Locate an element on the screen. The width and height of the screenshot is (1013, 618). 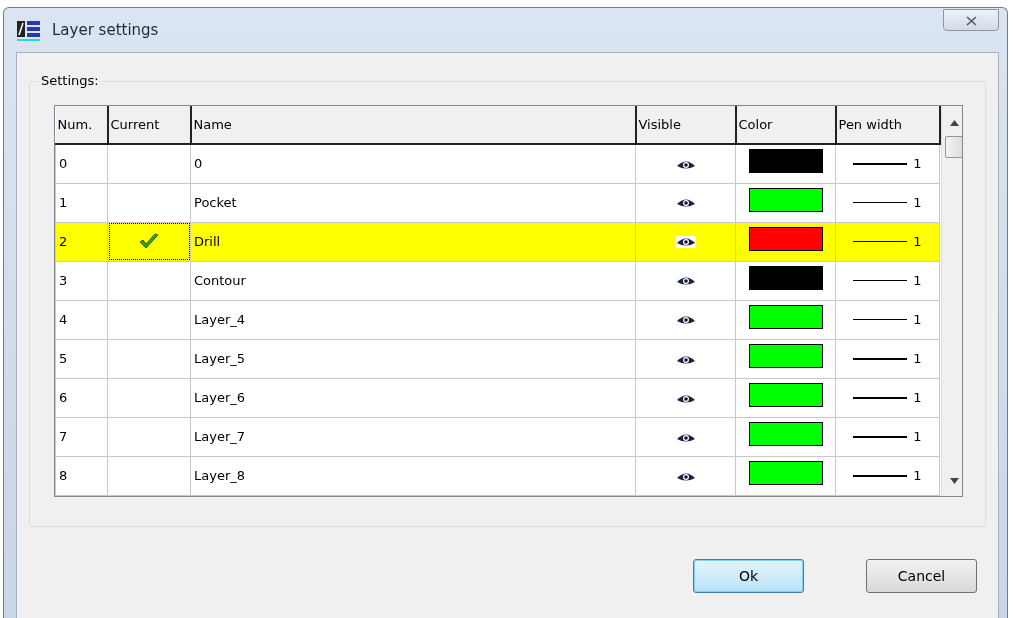
table-row: 3 Contour 1 is located at coordinates (497, 281).